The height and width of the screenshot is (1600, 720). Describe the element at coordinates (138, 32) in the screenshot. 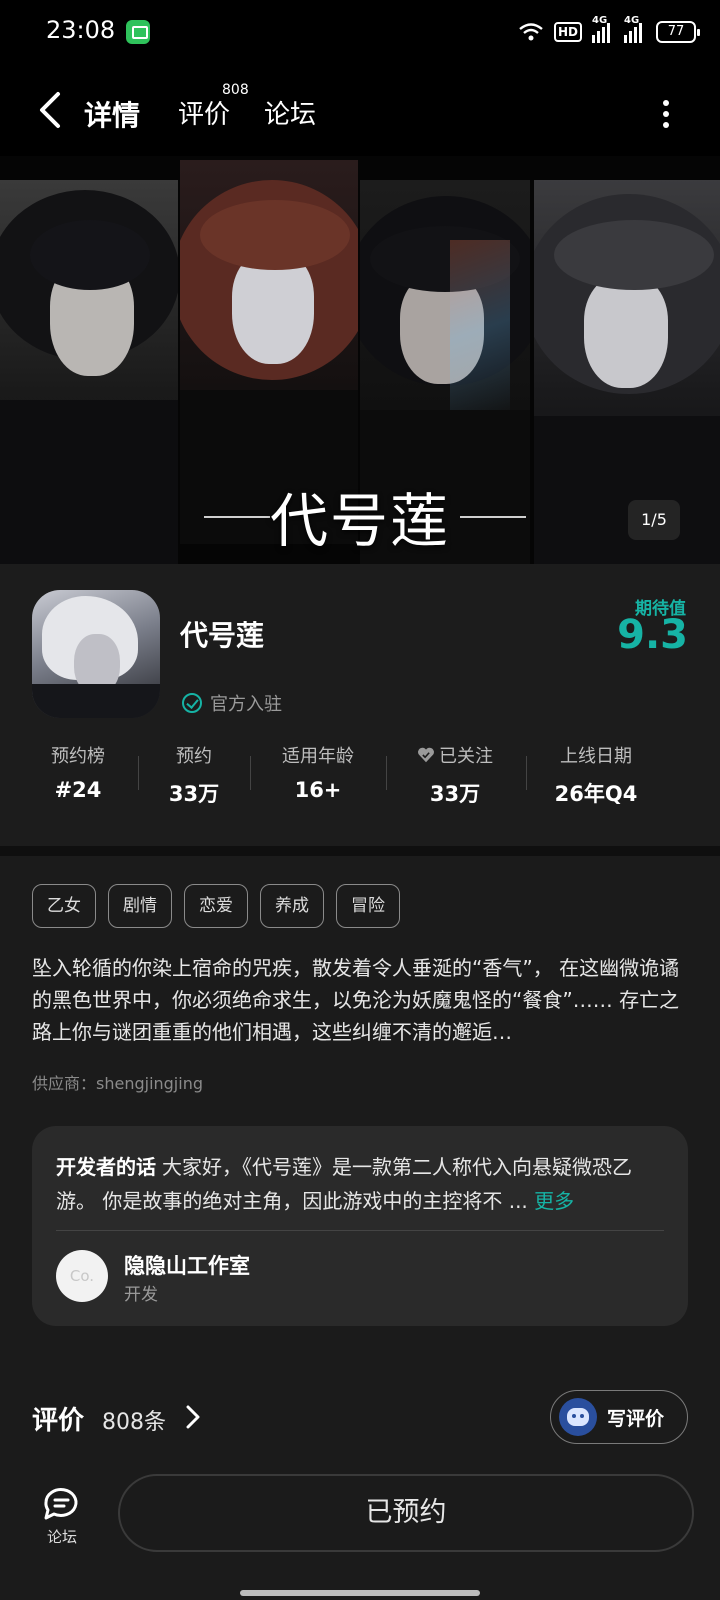

I see `message-notification-icon` at that location.